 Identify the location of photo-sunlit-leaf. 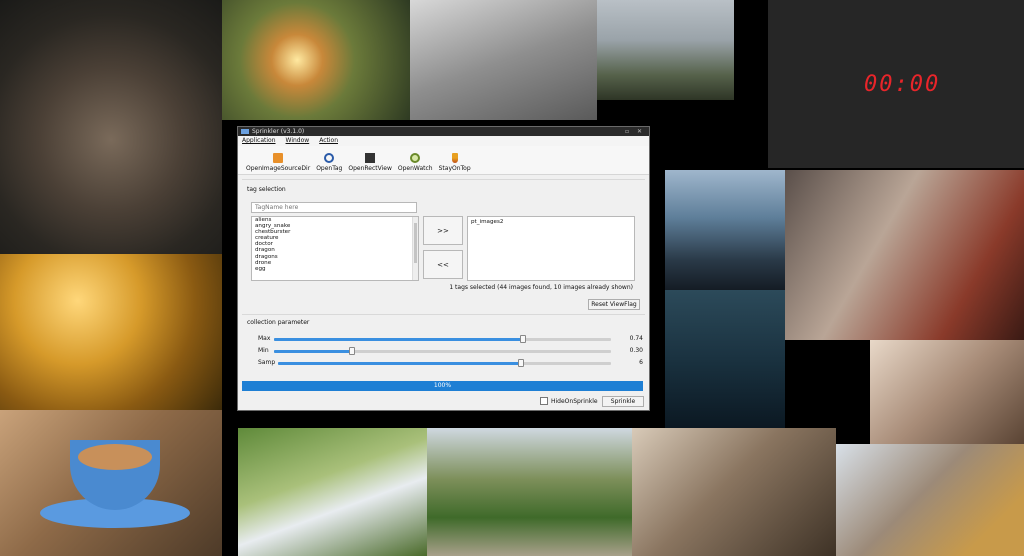
(316, 60).